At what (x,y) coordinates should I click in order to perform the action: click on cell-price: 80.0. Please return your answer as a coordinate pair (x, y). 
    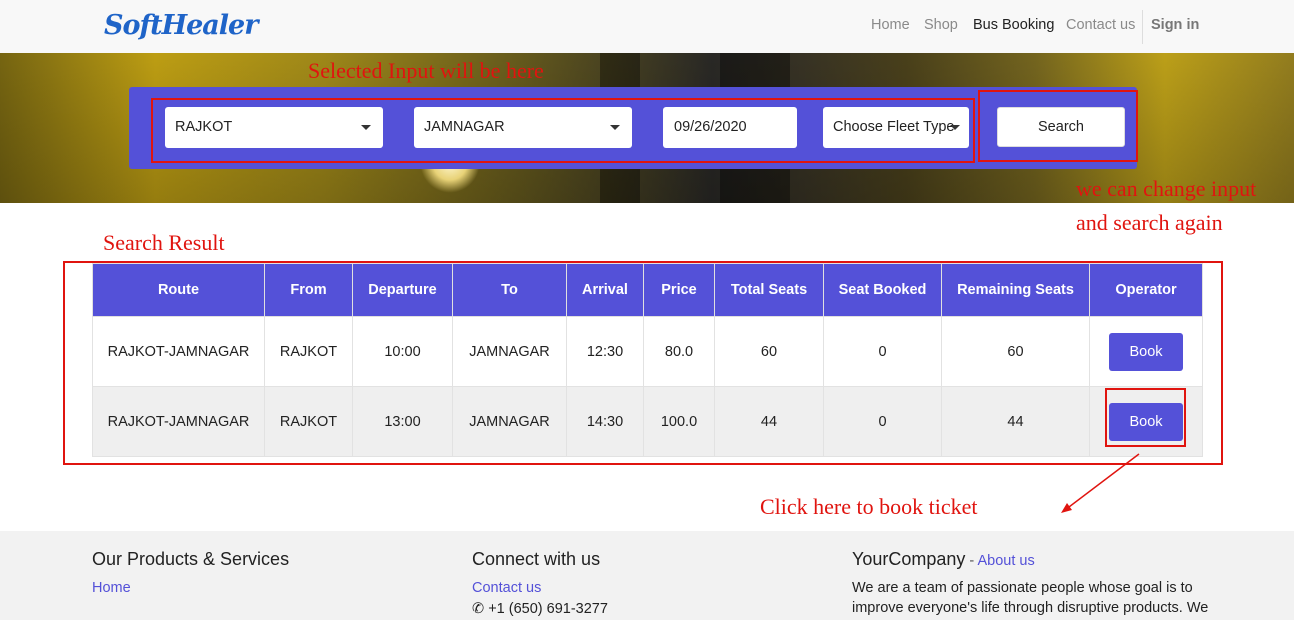
    Looking at the image, I should click on (679, 351).